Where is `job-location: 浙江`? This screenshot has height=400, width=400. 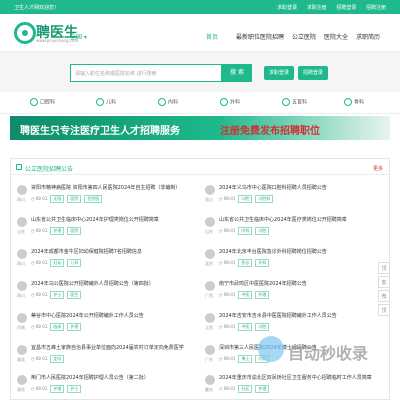 job-location: 浙江 is located at coordinates (209, 199).